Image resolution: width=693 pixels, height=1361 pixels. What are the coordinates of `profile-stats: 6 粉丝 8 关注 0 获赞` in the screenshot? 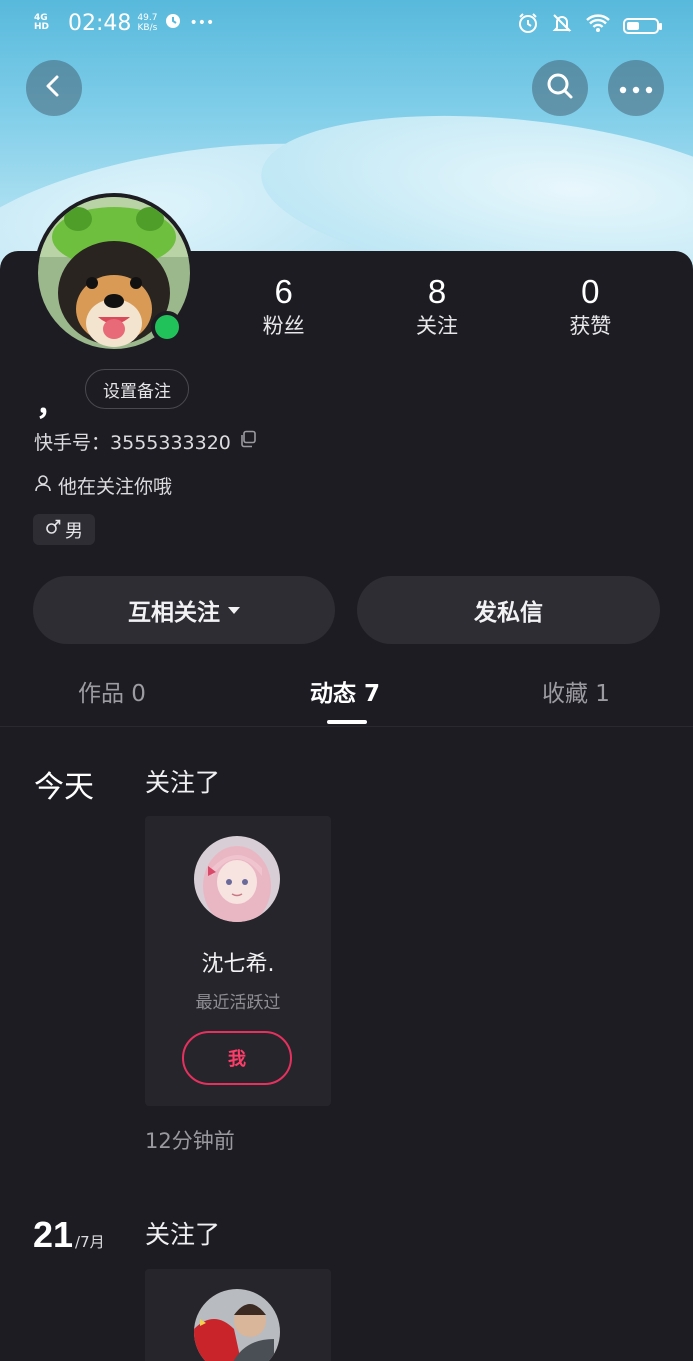 It's located at (437, 306).